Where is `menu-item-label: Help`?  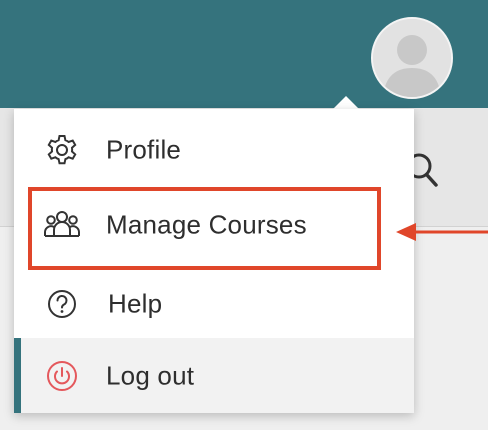 menu-item-label: Help is located at coordinates (135, 303).